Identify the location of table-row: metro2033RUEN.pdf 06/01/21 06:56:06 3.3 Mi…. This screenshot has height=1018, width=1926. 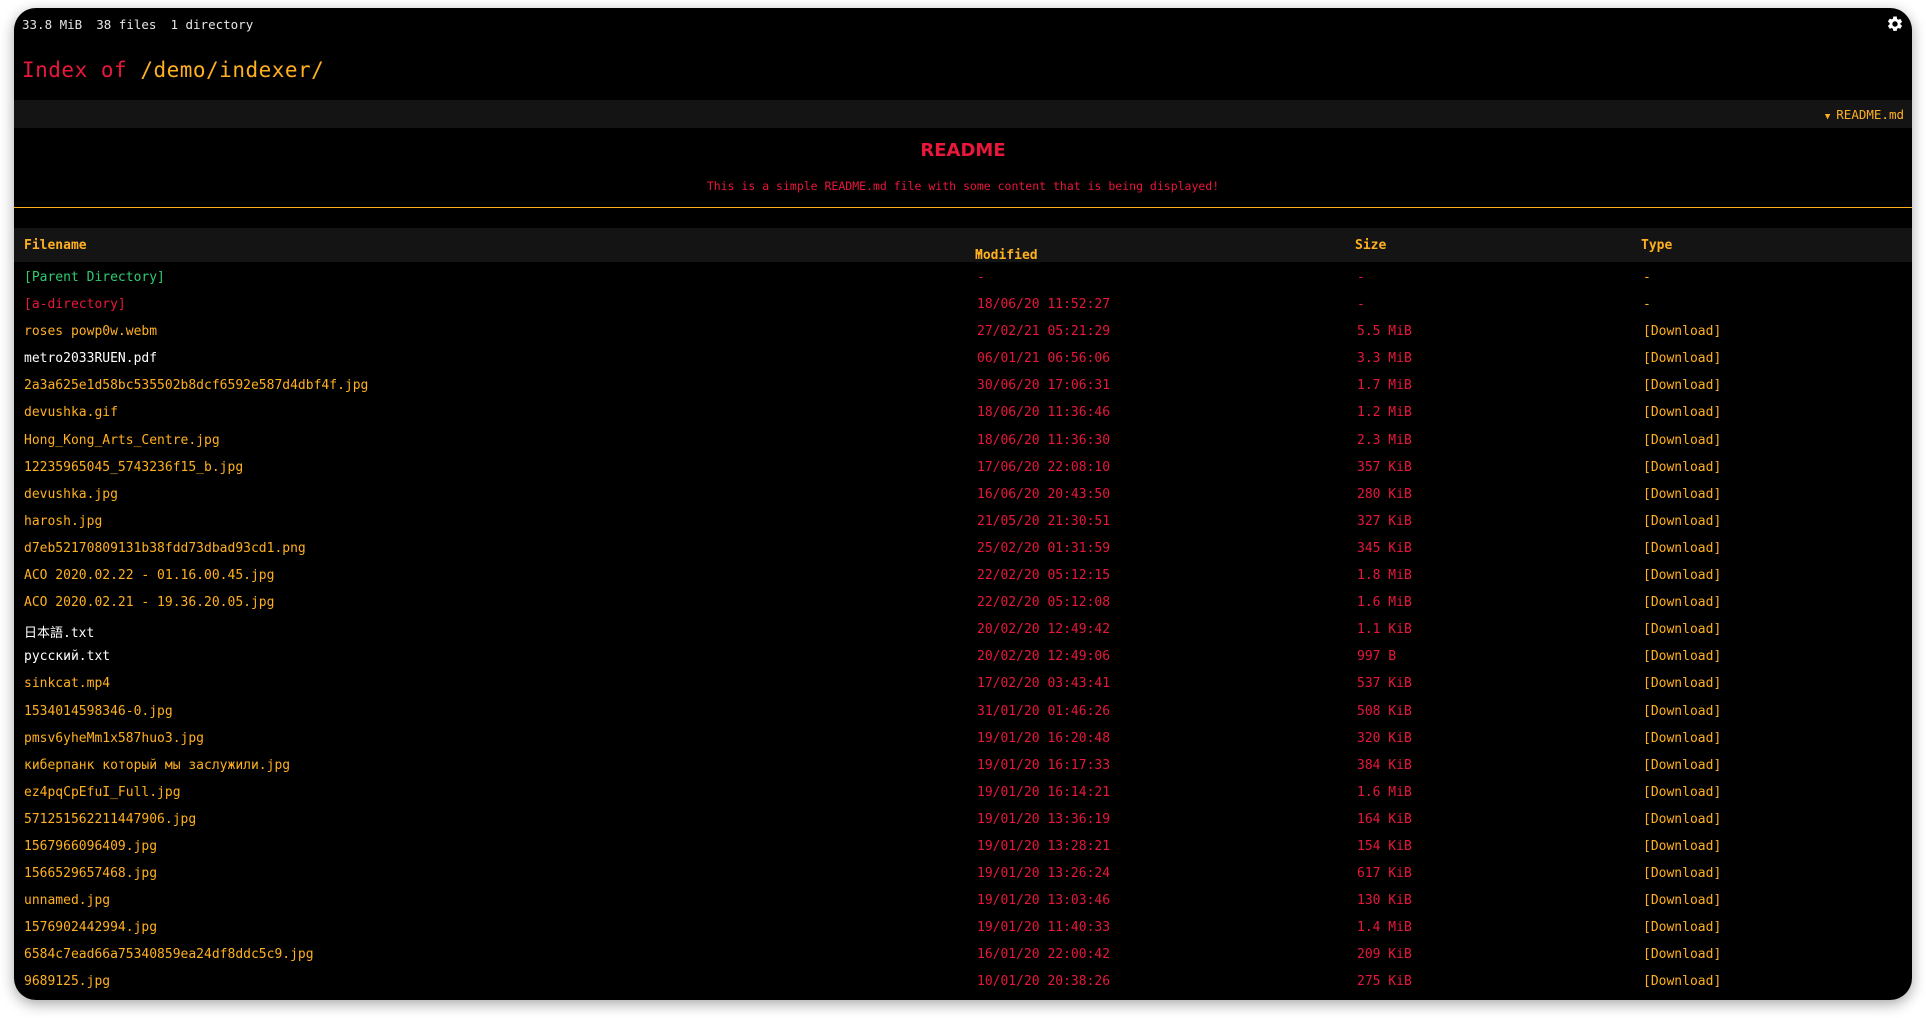
(963, 358).